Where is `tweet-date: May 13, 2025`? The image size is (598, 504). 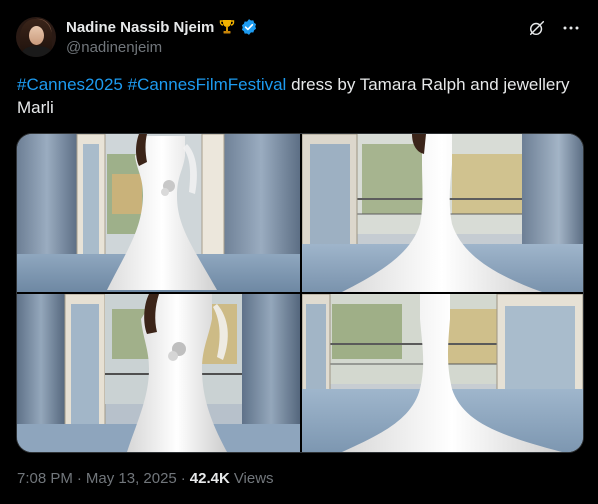
tweet-date: May 13, 2025 is located at coordinates (131, 478).